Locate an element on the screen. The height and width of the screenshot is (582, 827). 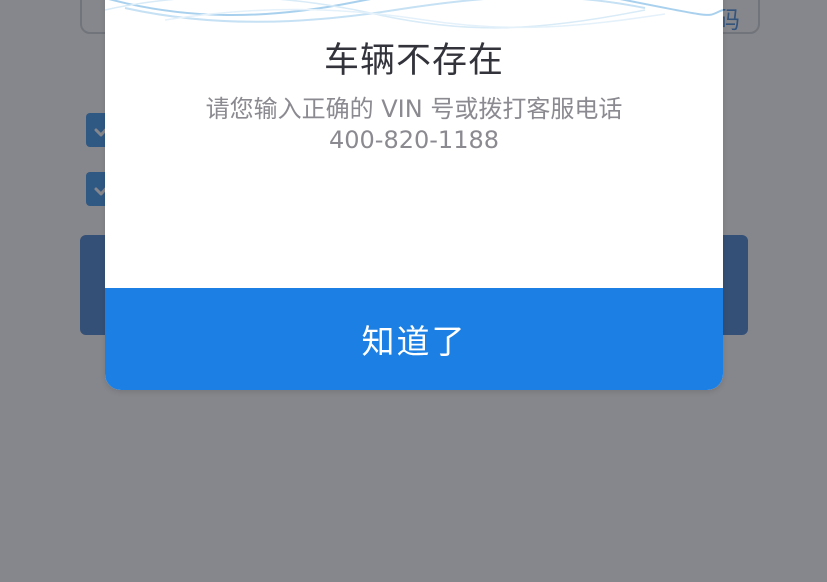
dialog-message-line: 请您输入正确的 VIN 号或拨打客服电话 is located at coordinates (414, 109).